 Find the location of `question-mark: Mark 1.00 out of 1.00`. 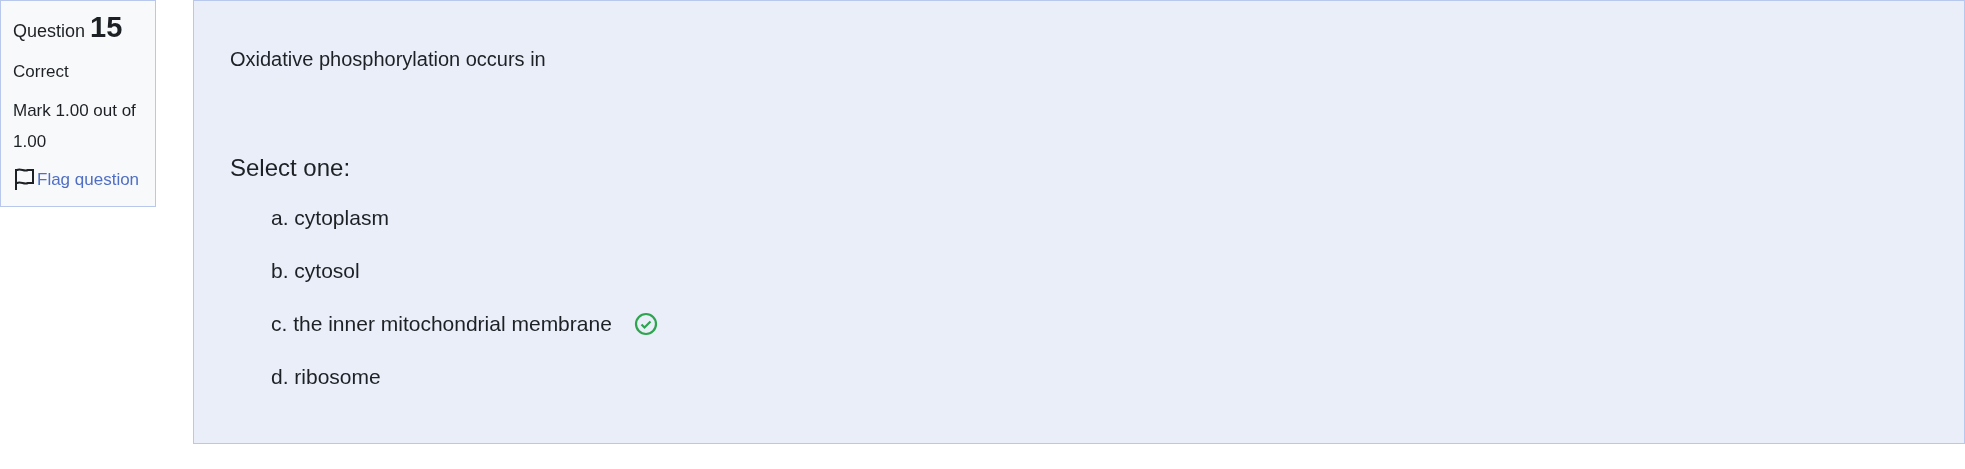

question-mark: Mark 1.00 out of 1.00 is located at coordinates (75, 126).